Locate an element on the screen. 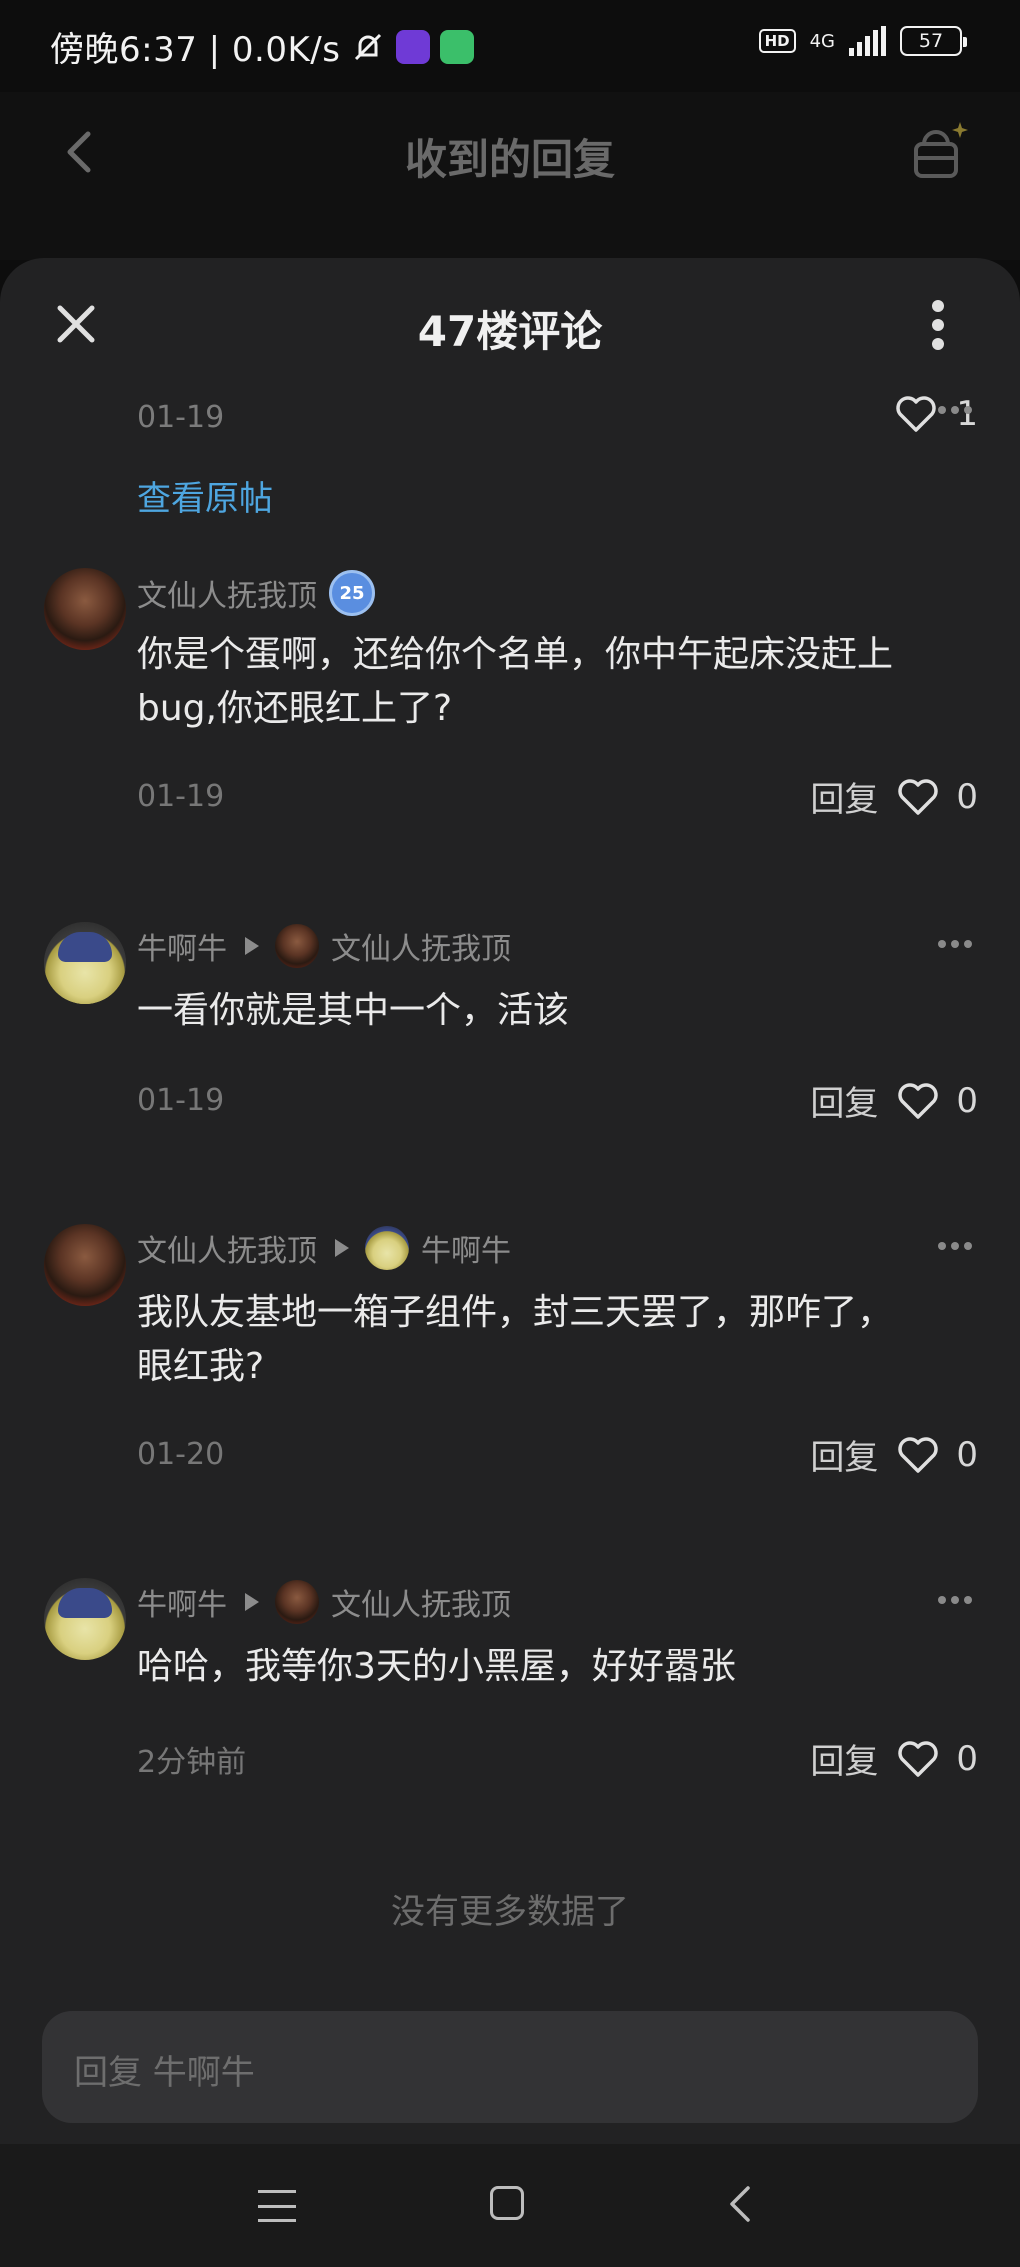 Image resolution: width=1020 pixels, height=2267 pixels. signal-icon is located at coordinates (867, 41).